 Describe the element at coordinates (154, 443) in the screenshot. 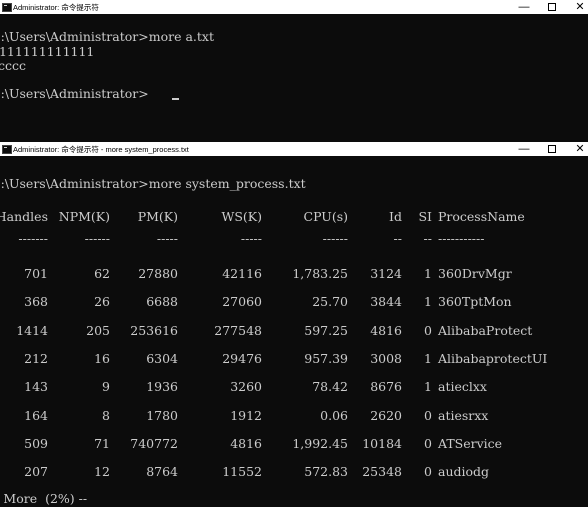

I see `table-cell: 740772` at that location.